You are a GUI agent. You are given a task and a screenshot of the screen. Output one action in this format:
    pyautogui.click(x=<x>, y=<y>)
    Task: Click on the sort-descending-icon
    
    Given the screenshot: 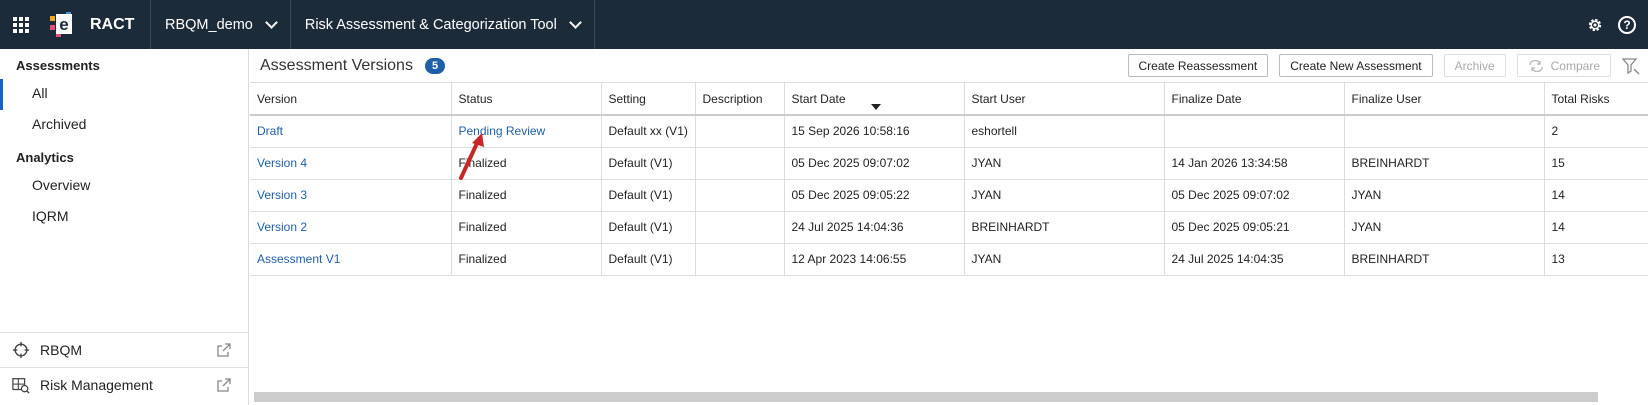 What is the action you would take?
    pyautogui.click(x=875, y=107)
    